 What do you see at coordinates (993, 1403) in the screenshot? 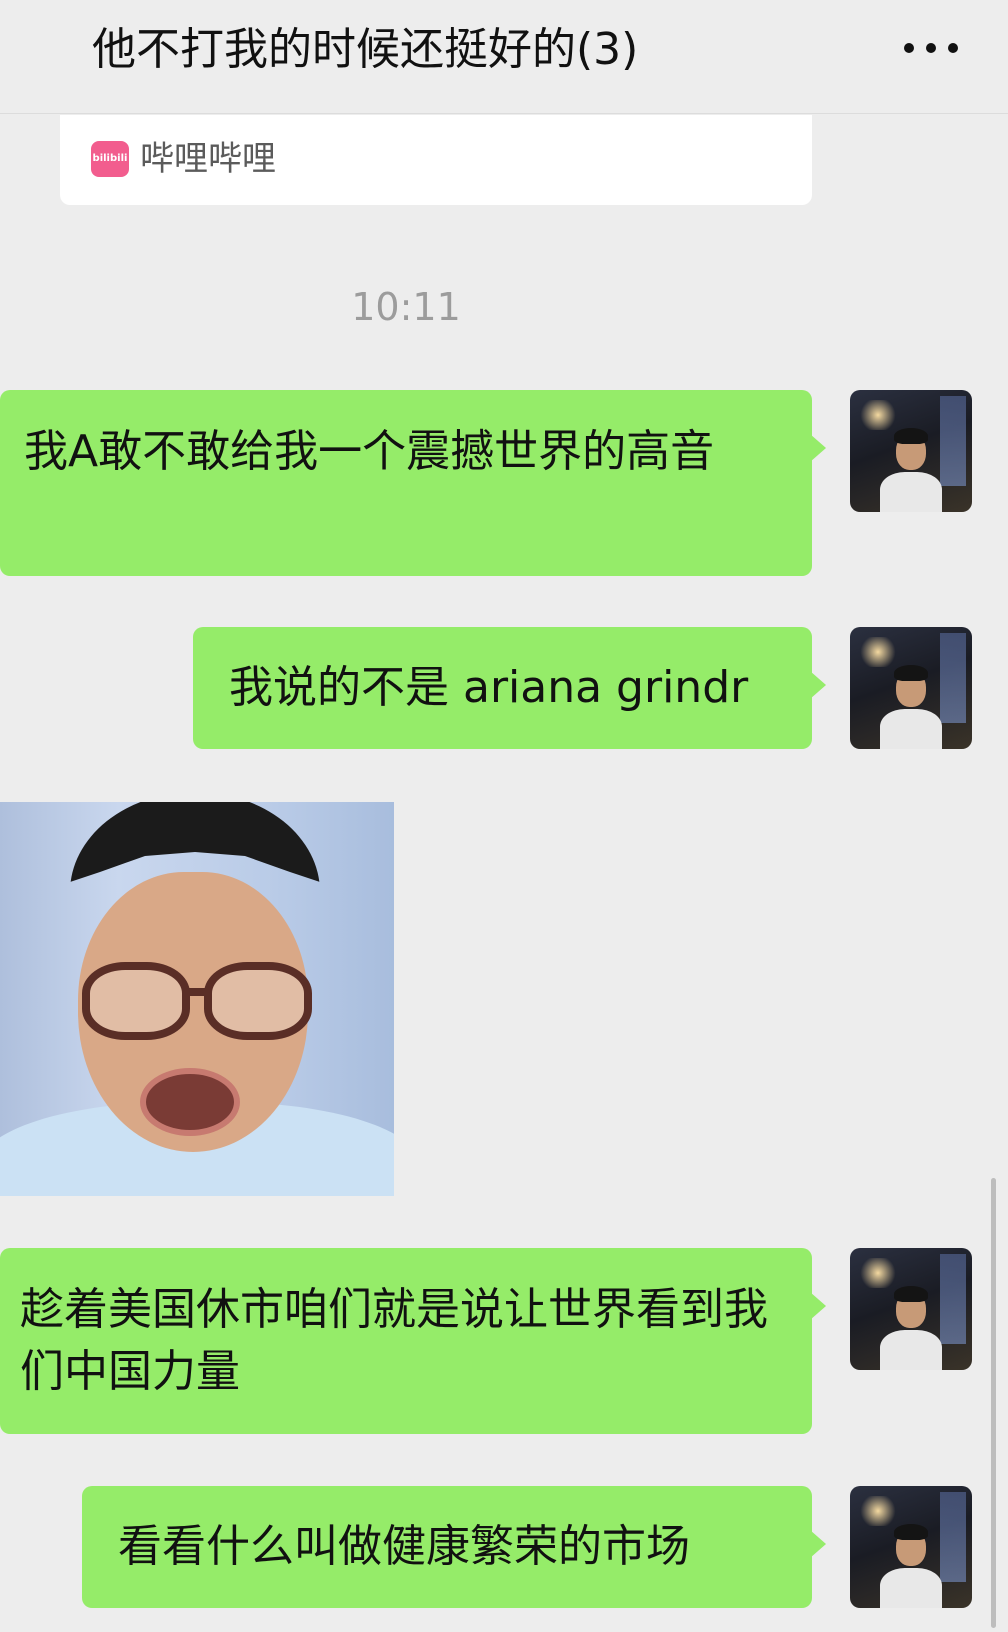
I see `scrollbar` at bounding box center [993, 1403].